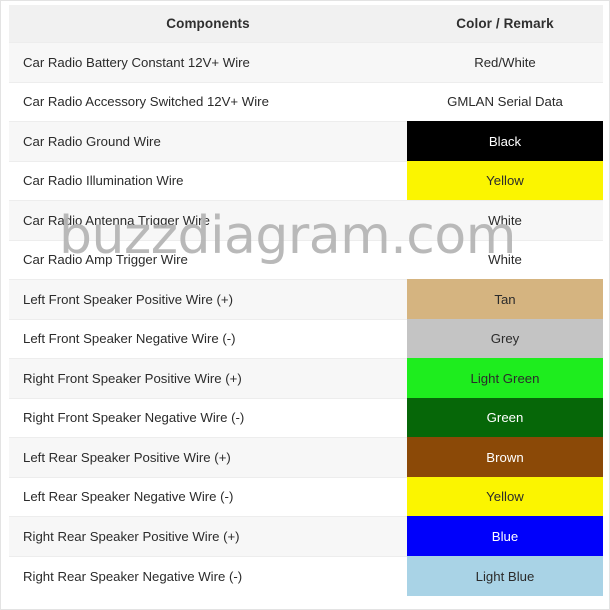  Describe the element at coordinates (208, 101) in the screenshot. I see `cell-component: Car Radio Accessory Switched 12V+ Wire` at that location.